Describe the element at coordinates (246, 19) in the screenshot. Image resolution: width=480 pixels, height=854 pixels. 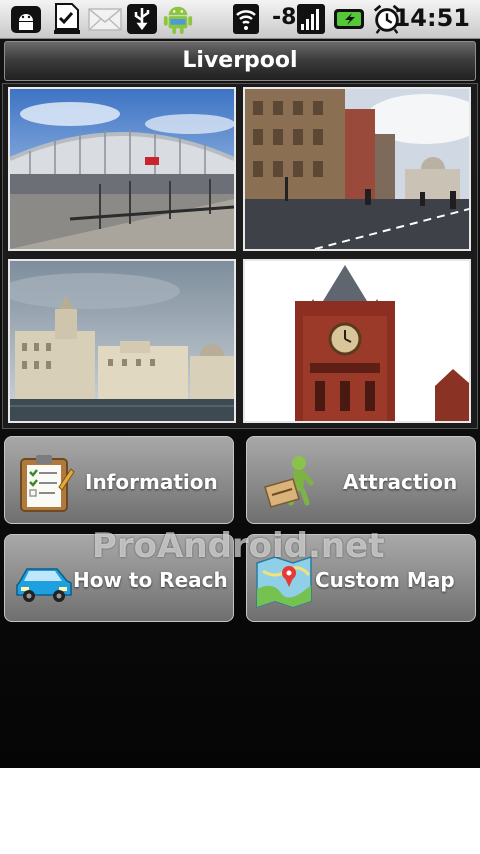
I see `wifi-icon` at that location.